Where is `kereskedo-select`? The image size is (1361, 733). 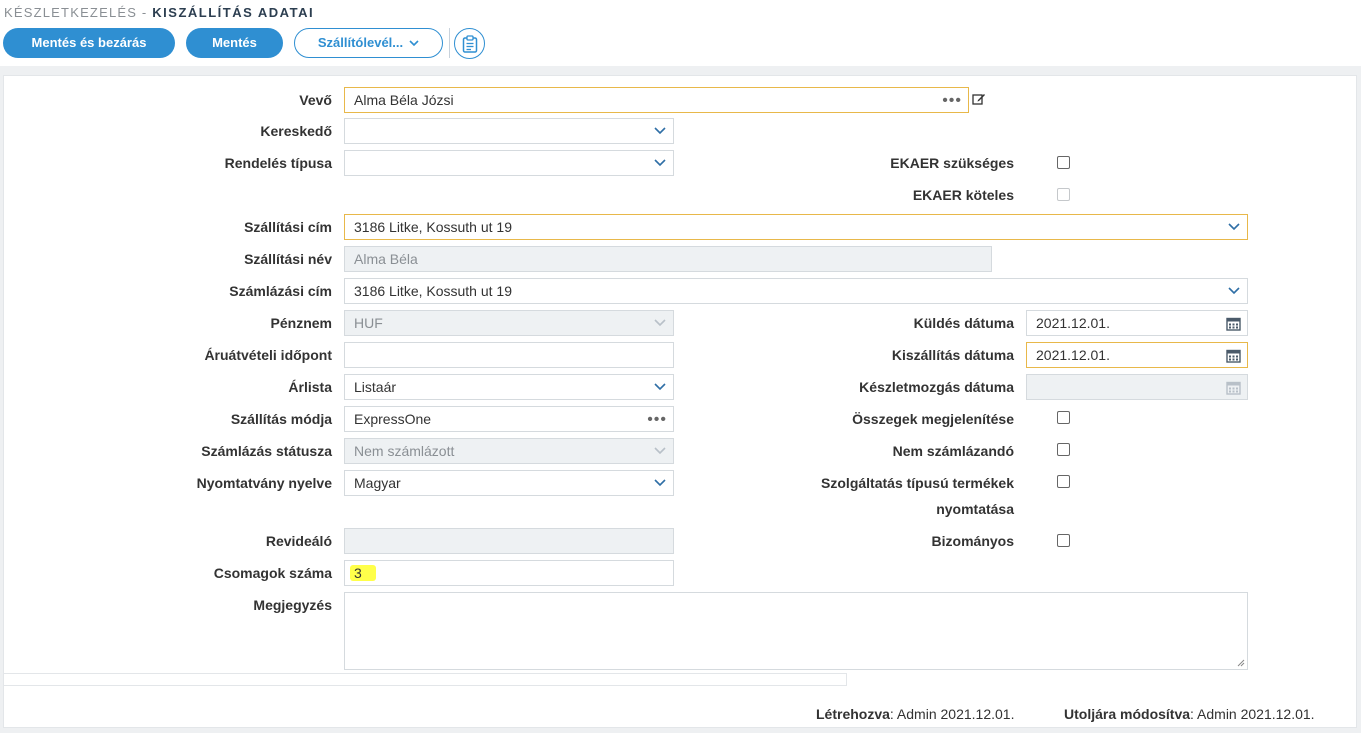
kereskedo-select is located at coordinates (509, 131).